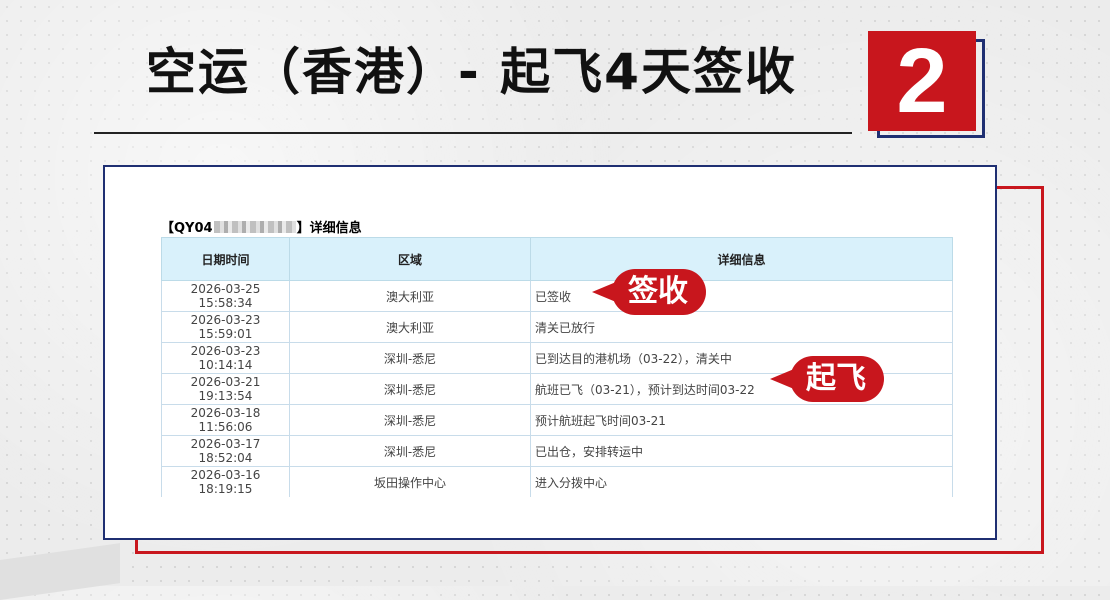 The width and height of the screenshot is (1110, 600). Describe the element at coordinates (329, 228) in the screenshot. I see `record-title-suffix: 】详细信息` at that location.